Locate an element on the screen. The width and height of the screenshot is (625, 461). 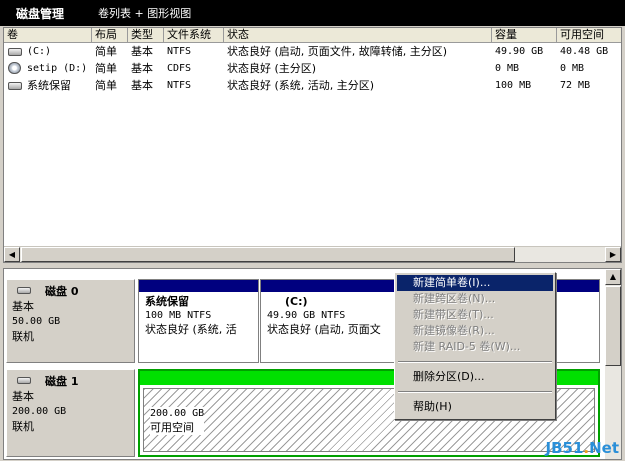
partition-type-bar is located at coordinates (198, 286).